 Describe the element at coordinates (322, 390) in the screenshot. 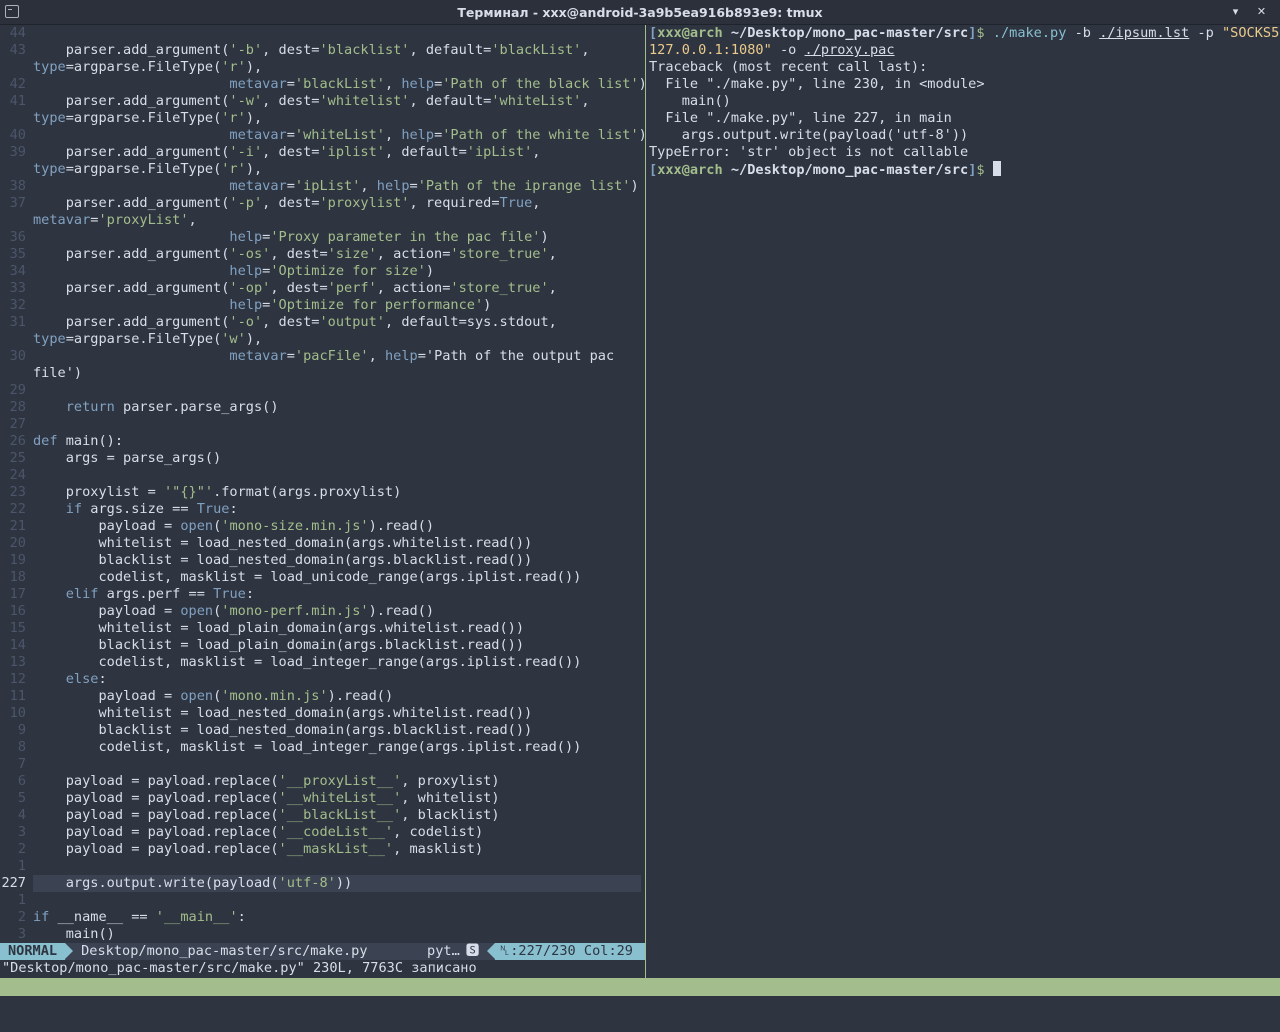

I see `code-line: 29` at that location.